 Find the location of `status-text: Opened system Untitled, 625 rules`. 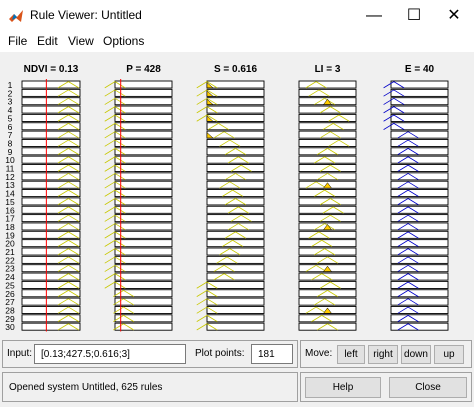

status-text: Opened system Untitled, 625 rules is located at coordinates (86, 387).